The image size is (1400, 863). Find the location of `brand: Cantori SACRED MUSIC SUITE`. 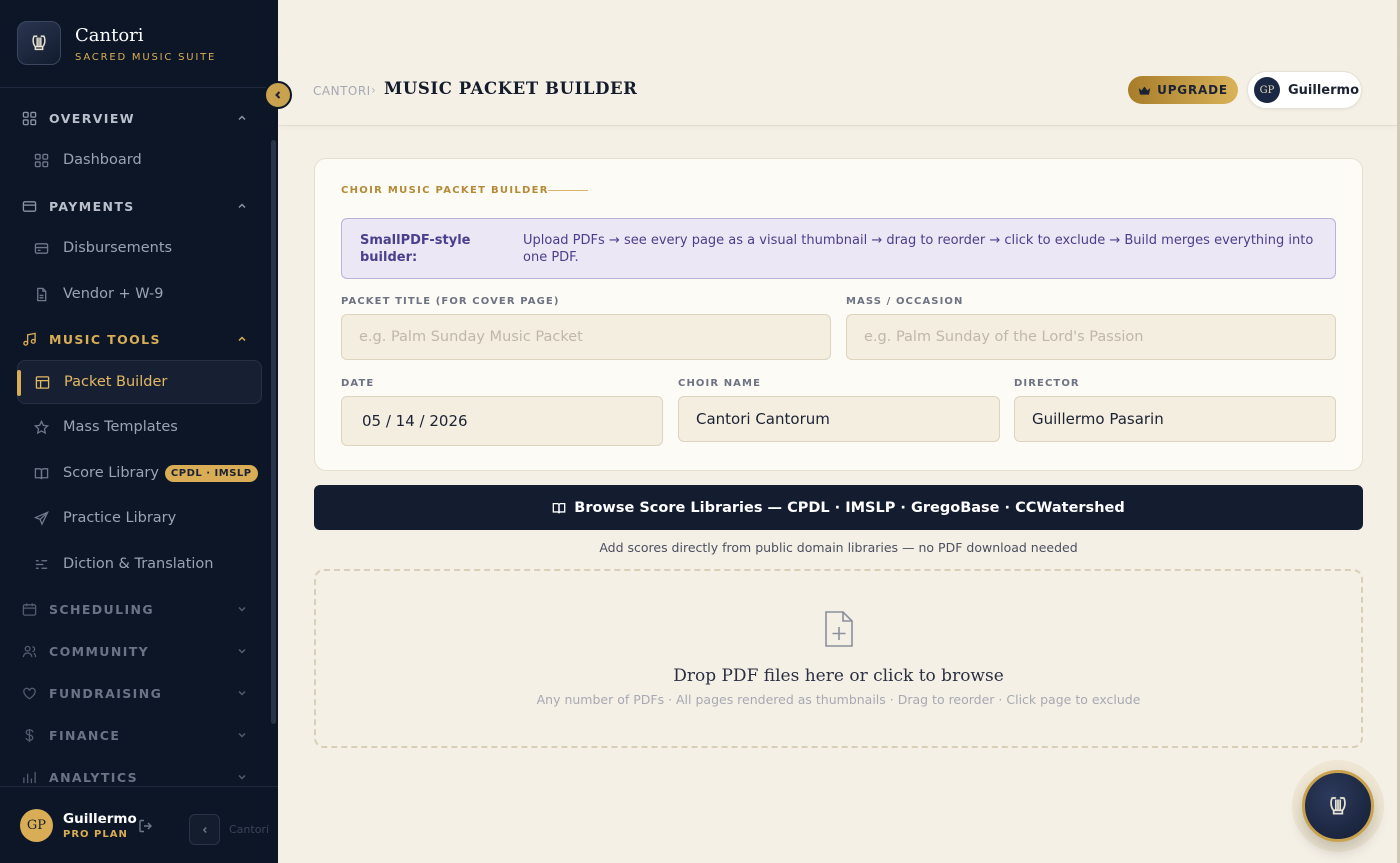

brand: Cantori SACRED MUSIC SUITE is located at coordinates (116, 43).